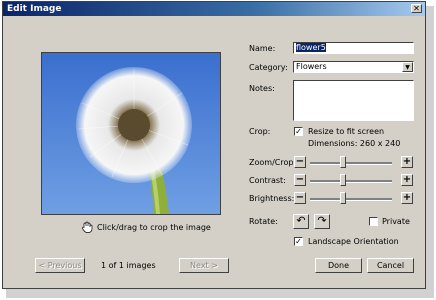 The image size is (436, 300). Describe the element at coordinates (87, 227) in the screenshot. I see `hand-icon` at that location.